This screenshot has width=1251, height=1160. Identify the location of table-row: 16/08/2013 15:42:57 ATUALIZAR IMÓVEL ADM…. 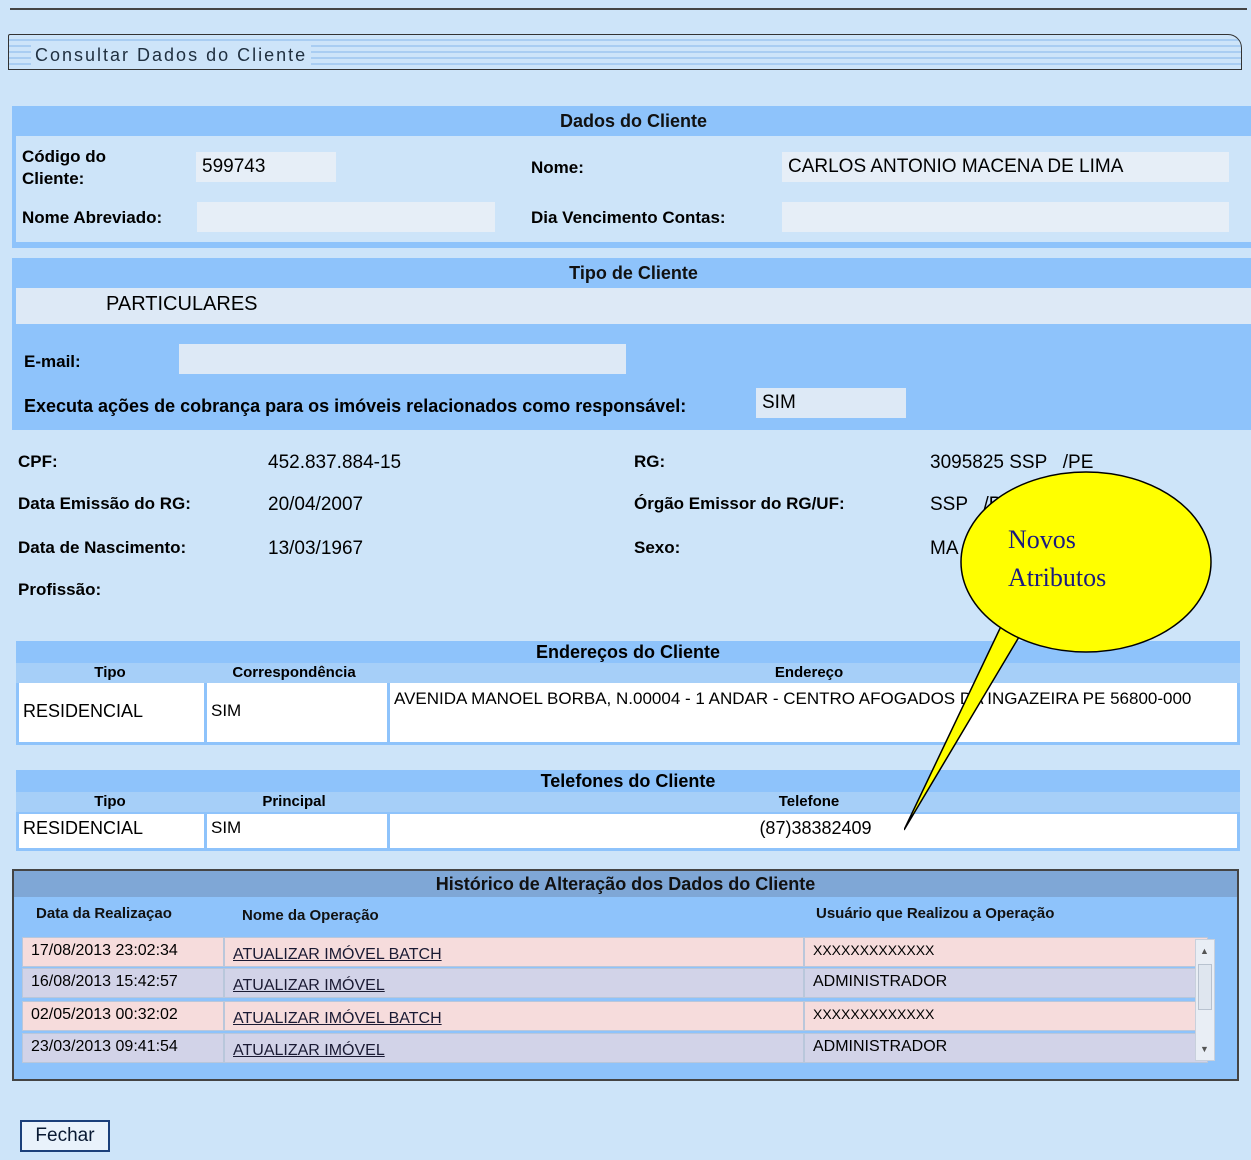
(615, 983).